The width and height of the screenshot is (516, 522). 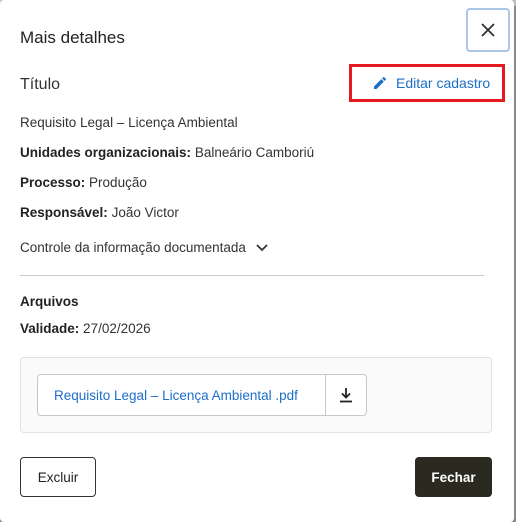 I want to click on units-label: Unidades organizacionais:, so click(x=106, y=152).